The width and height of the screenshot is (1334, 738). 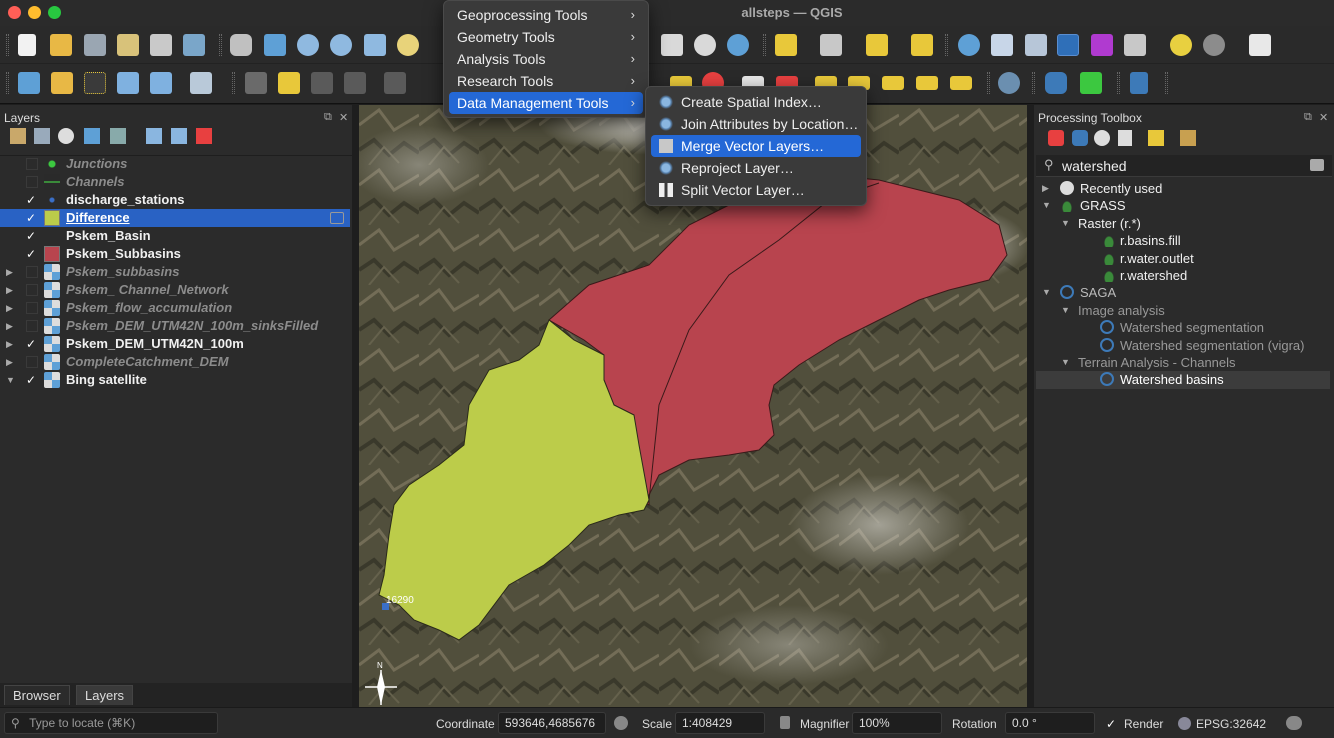 What do you see at coordinates (1036, 45) in the screenshot?
I see `field-calculator-icon` at bounding box center [1036, 45].